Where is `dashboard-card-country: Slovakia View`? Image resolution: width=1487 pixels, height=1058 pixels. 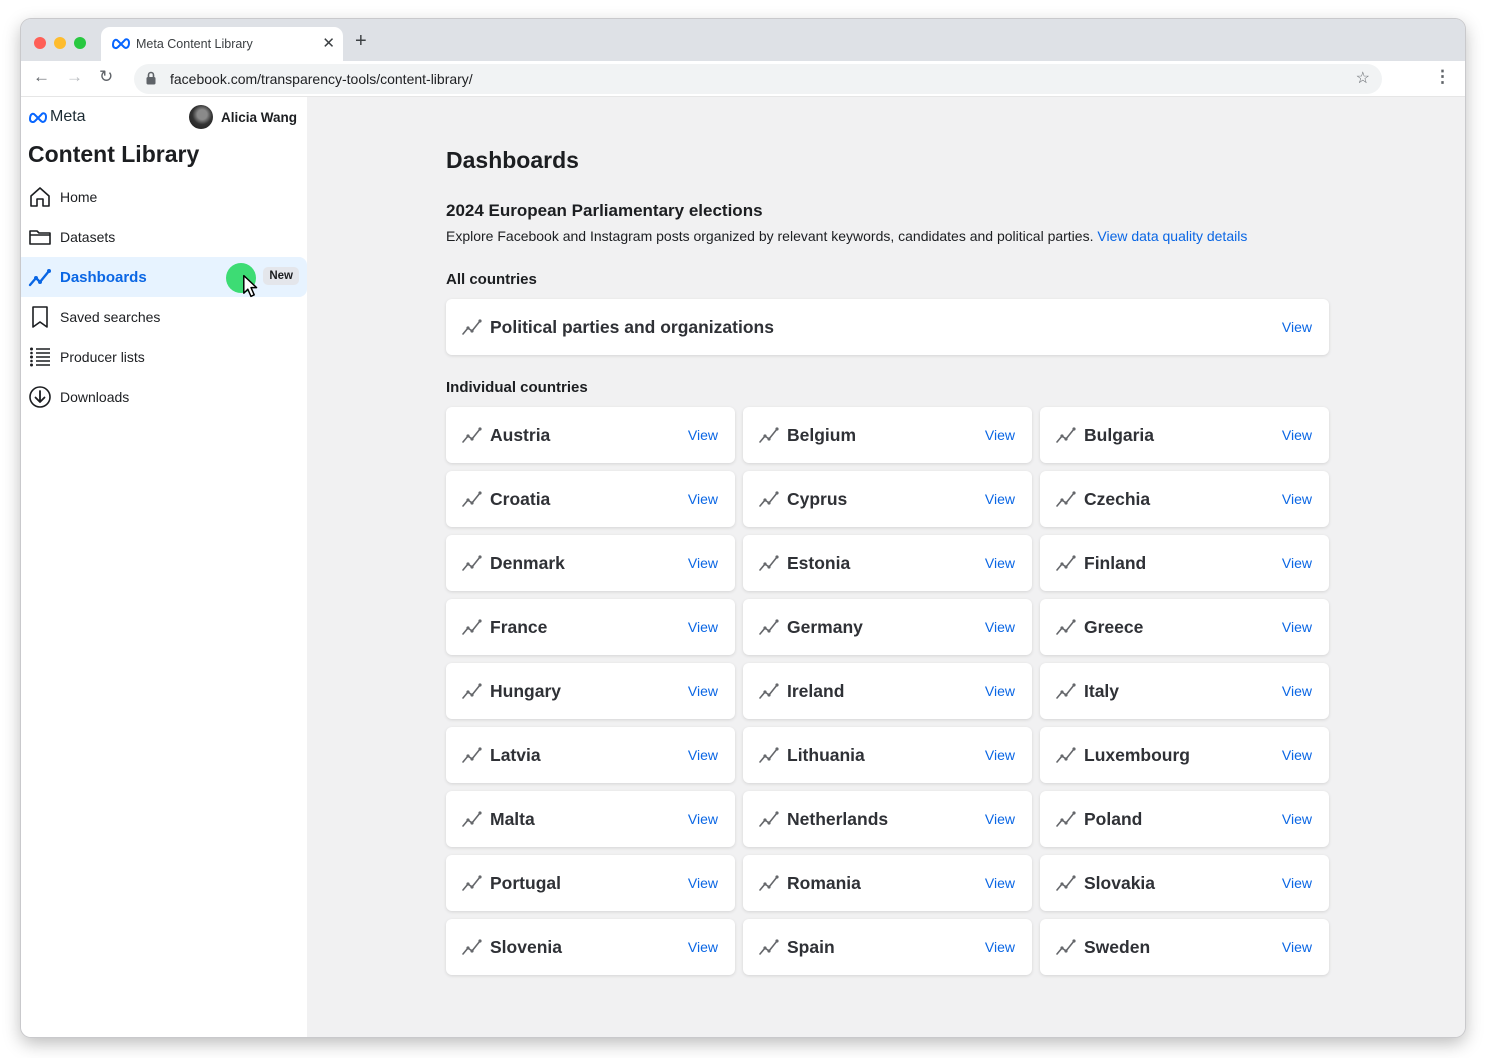
dashboard-card-country: Slovakia View is located at coordinates (1184, 883).